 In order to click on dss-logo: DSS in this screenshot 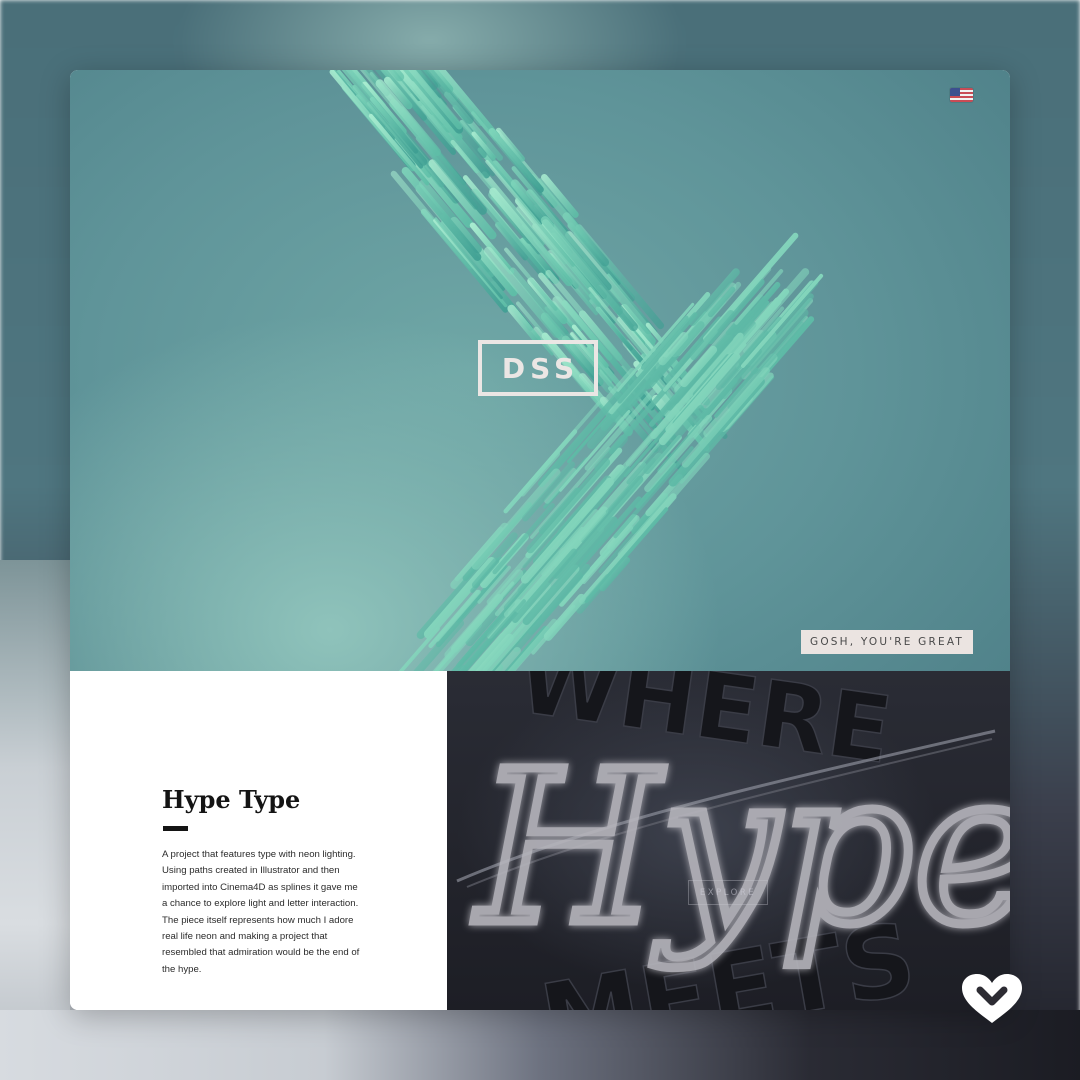, I will do `click(538, 368)`.